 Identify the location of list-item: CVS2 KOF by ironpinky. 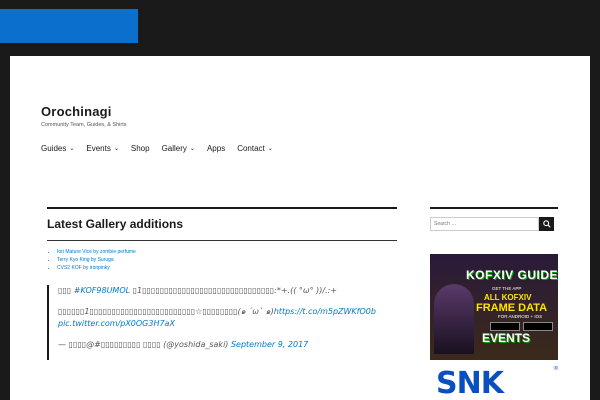
(227, 268).